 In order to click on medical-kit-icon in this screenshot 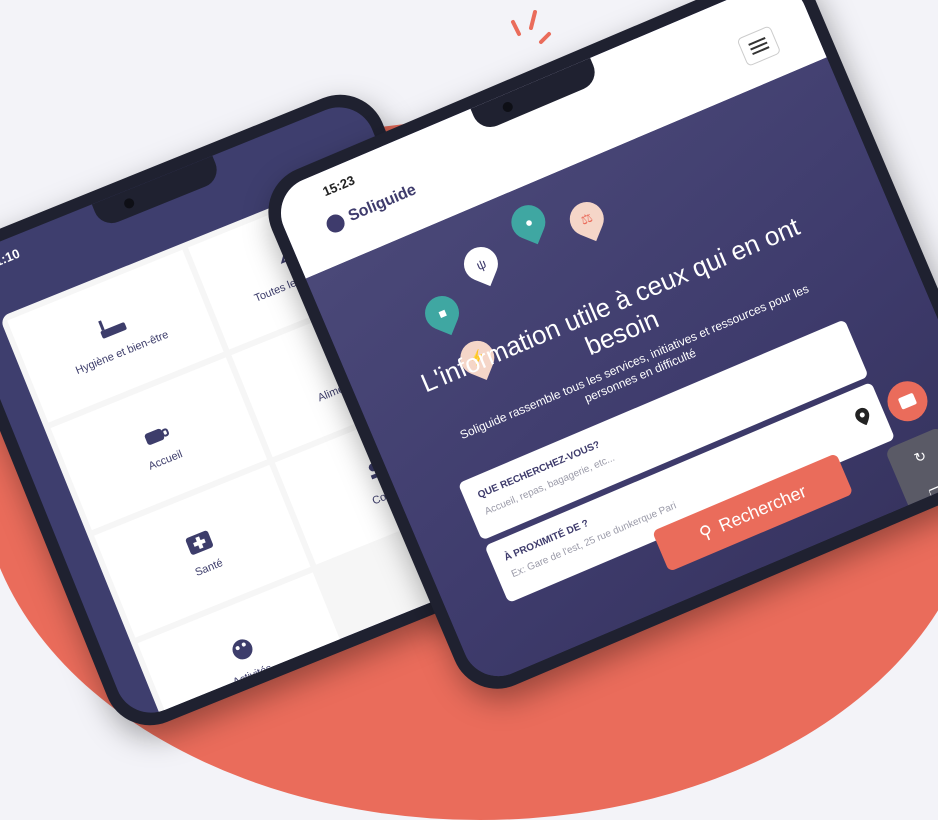, I will do `click(199, 542)`.